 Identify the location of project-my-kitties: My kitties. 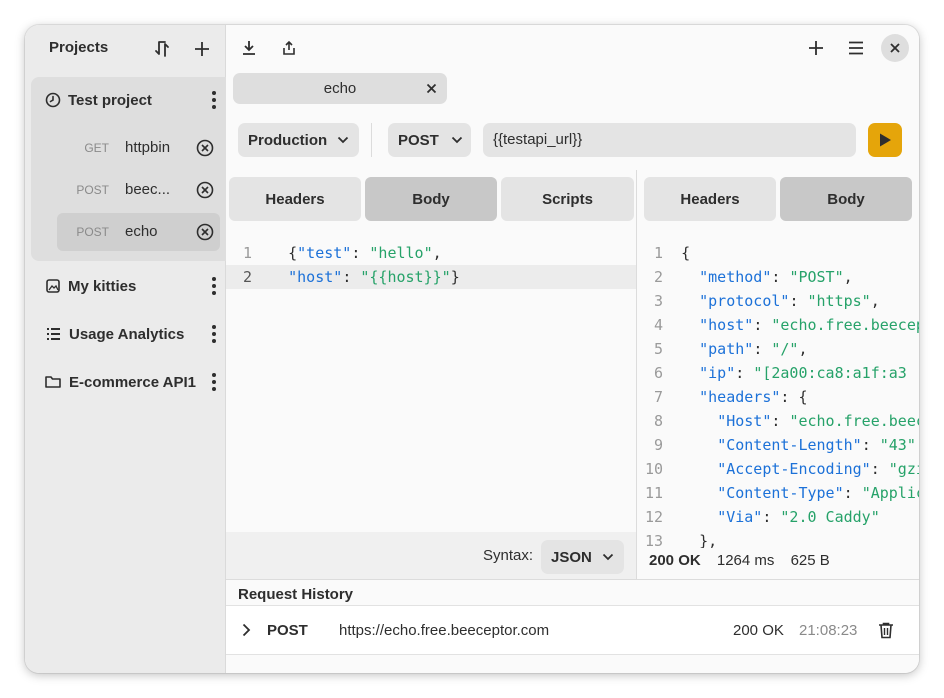
(128, 286).